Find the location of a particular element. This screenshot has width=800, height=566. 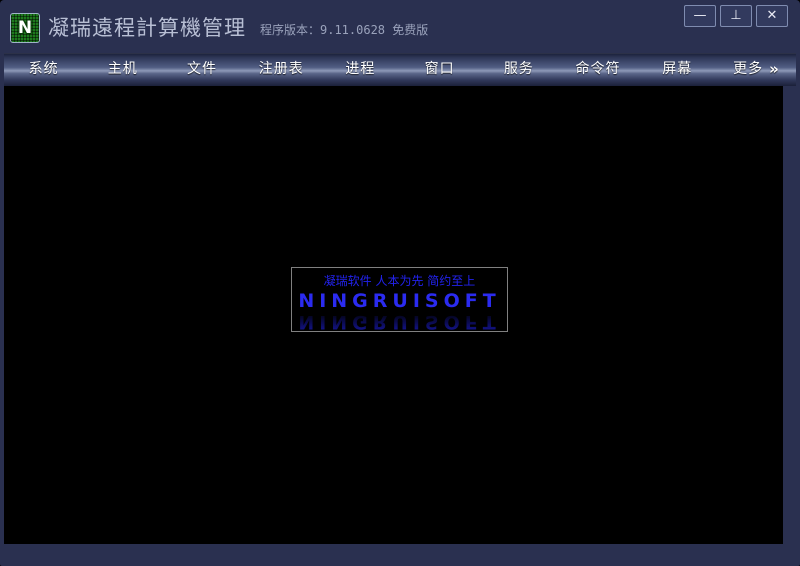

title-bar-inner: N 凝瑞遠程計算機管理 程序版本：9.11.0628 免费版 — ⊥ ✕ is located at coordinates (400, 26).